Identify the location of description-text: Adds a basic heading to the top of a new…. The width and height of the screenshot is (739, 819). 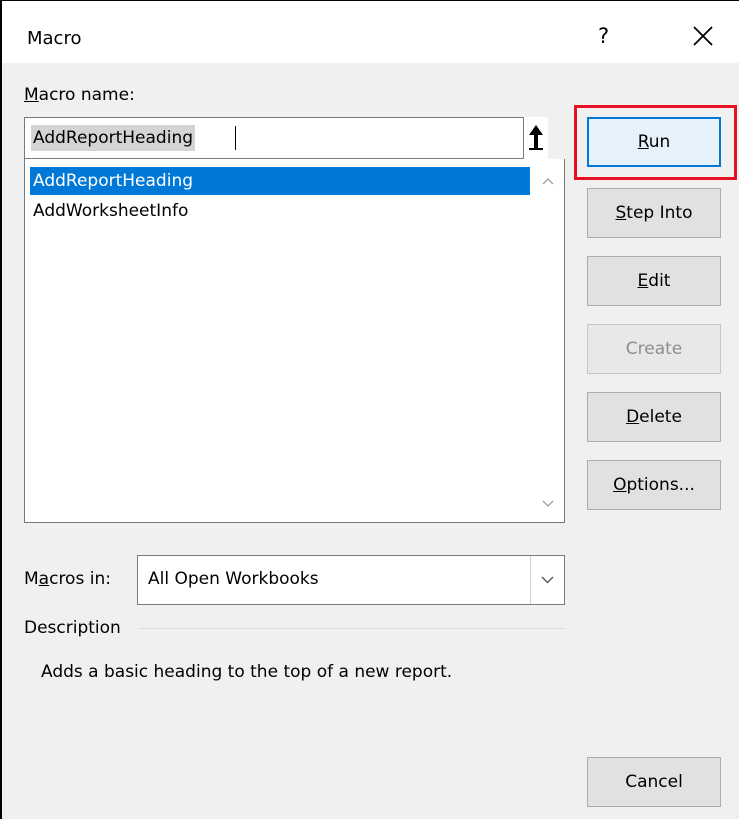
(247, 672).